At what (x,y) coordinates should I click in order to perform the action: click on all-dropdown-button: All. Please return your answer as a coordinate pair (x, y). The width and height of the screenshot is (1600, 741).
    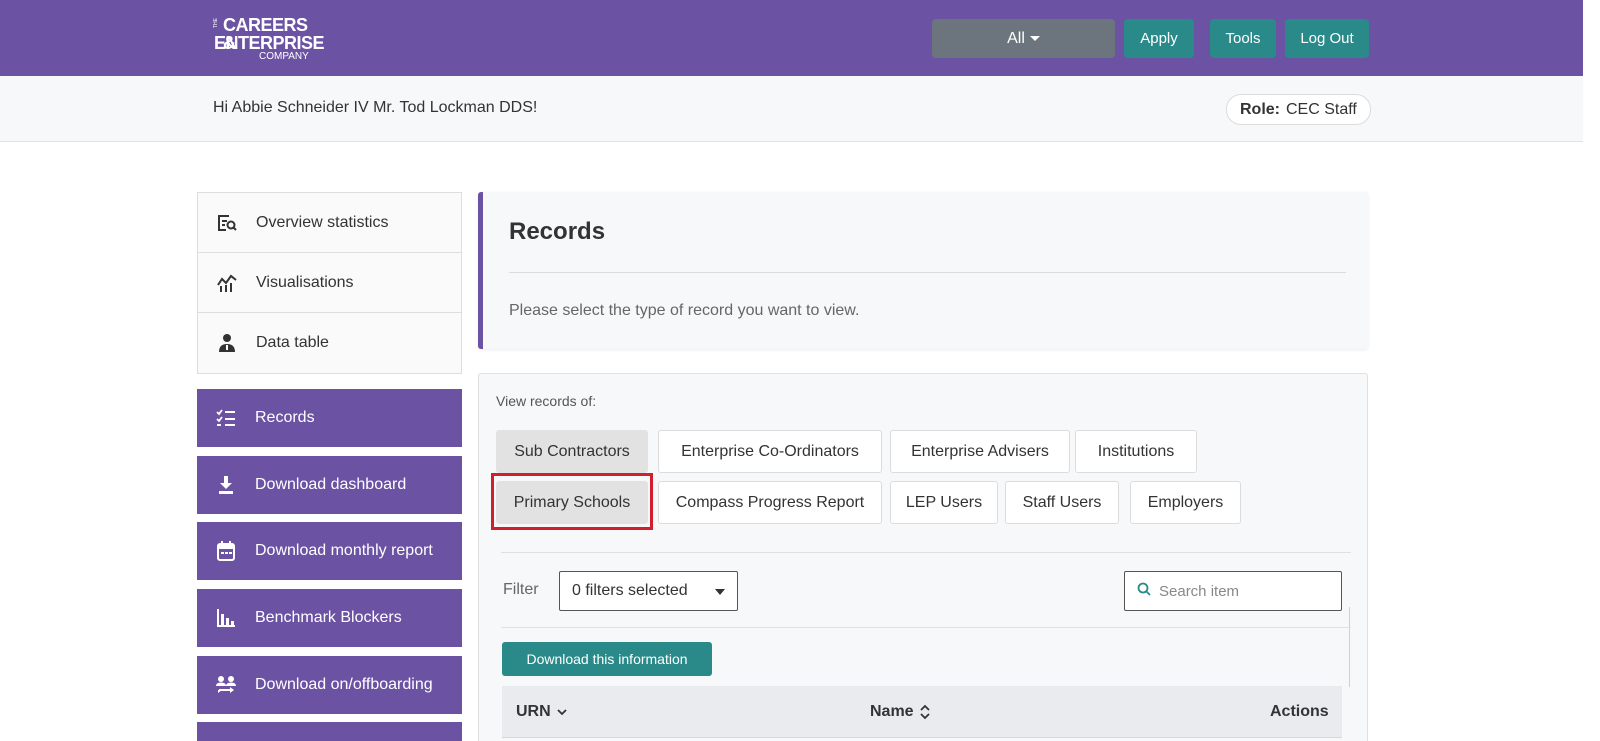
    Looking at the image, I should click on (1023, 38).